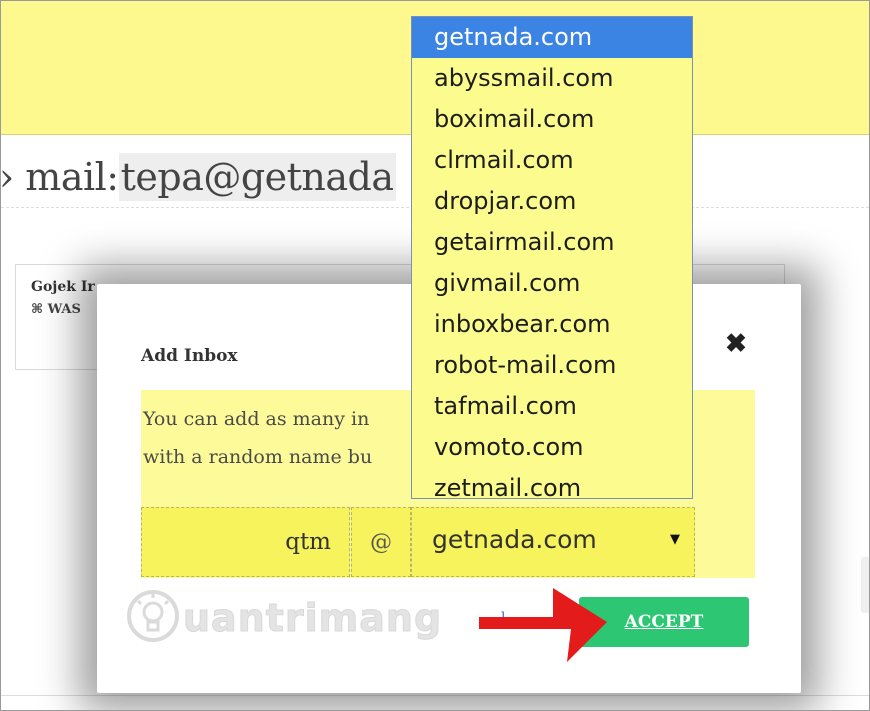 The width and height of the screenshot is (870, 711). Describe the element at coordinates (153, 616) in the screenshot. I see `lightbulb-icon` at that location.